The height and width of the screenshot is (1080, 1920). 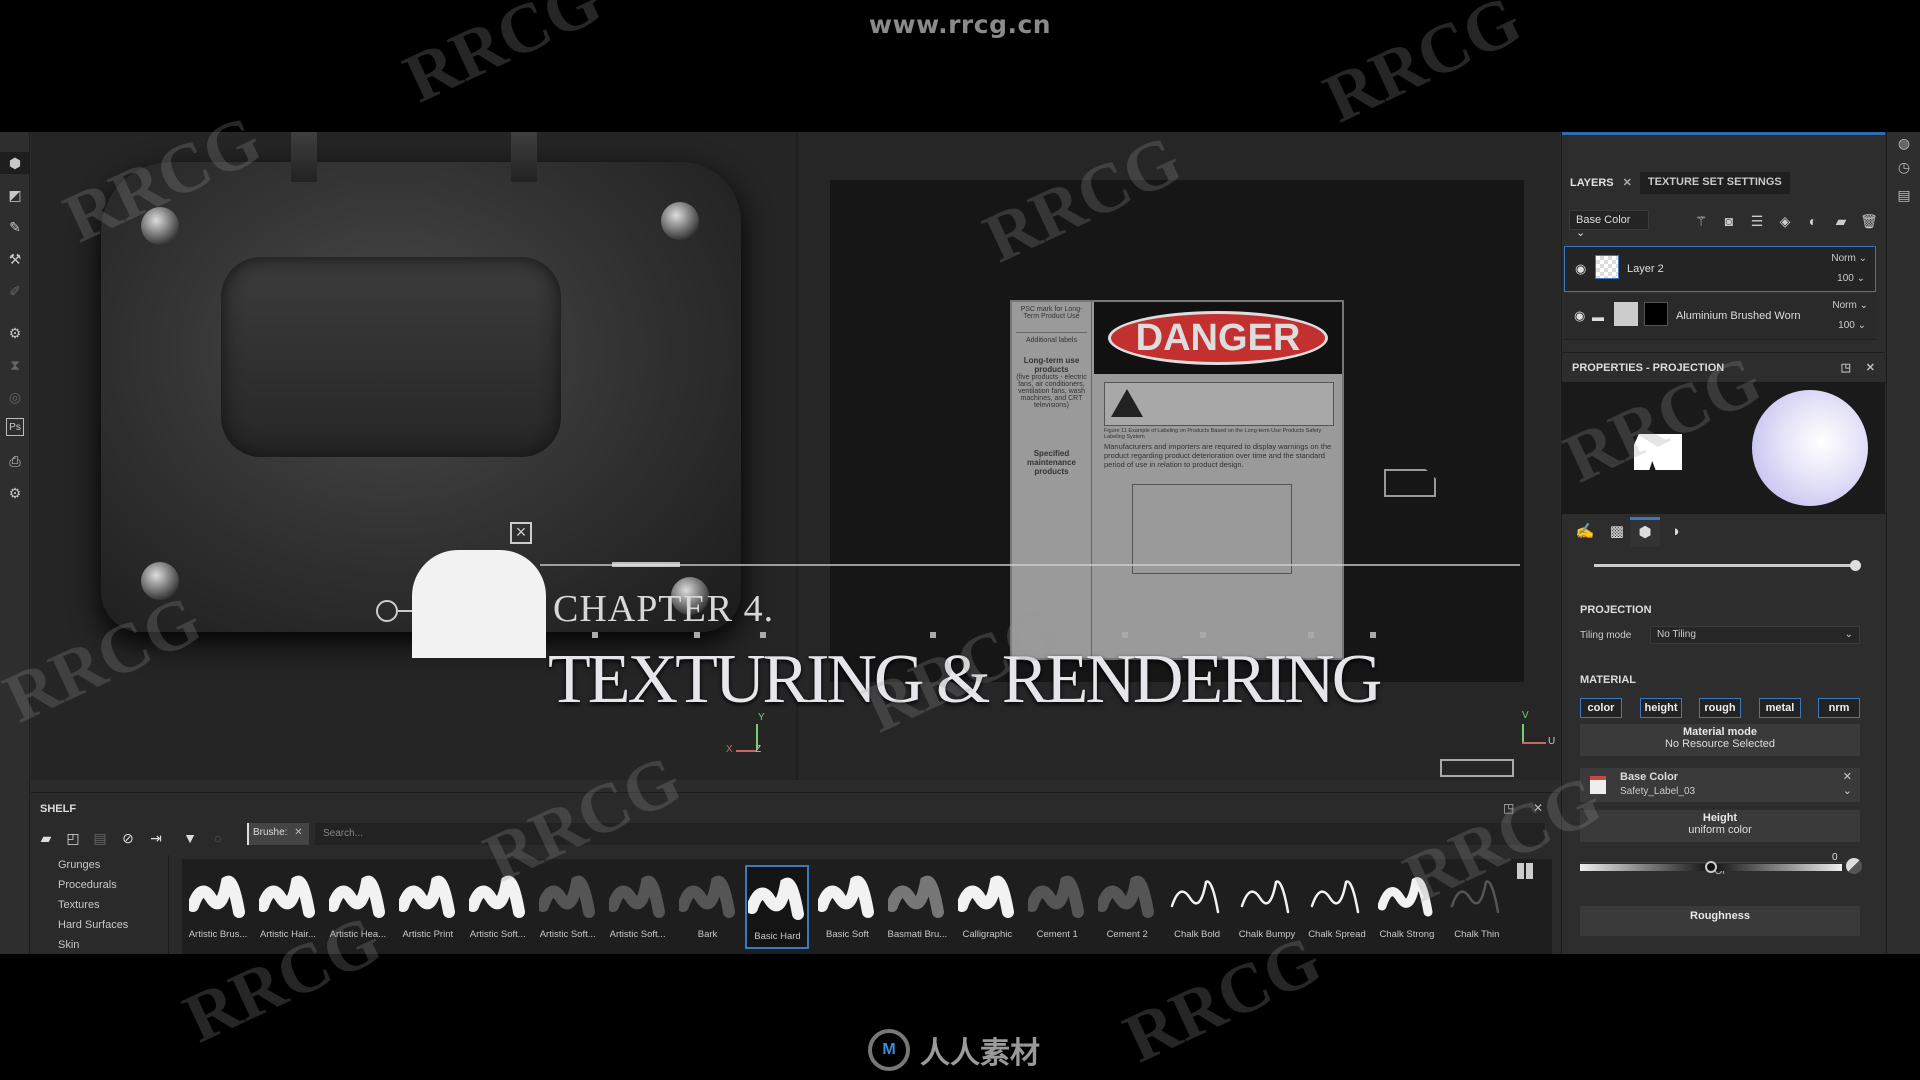 I want to click on import-icon: ⇥, so click(x=156, y=838).